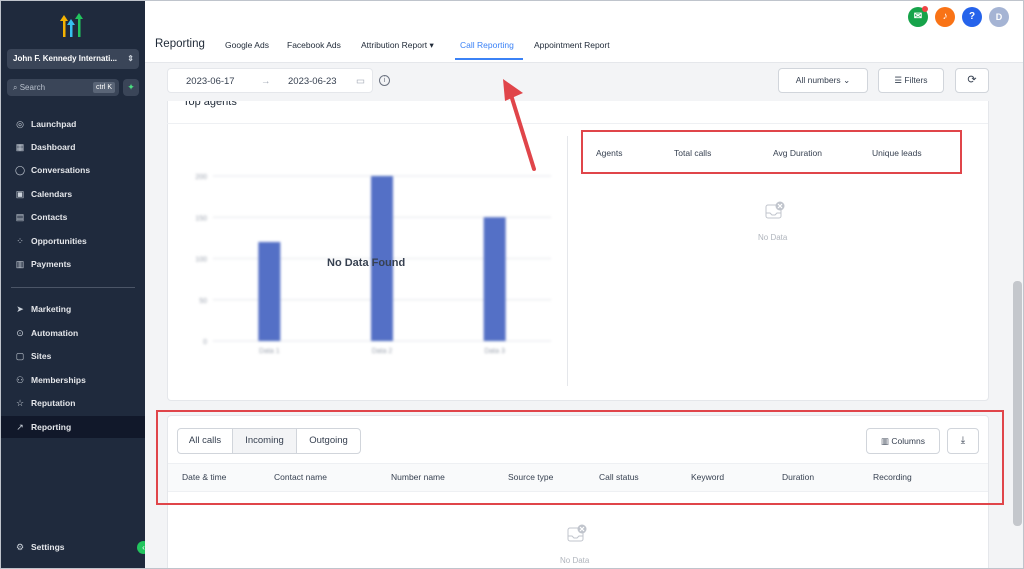 This screenshot has height=569, width=1024. What do you see at coordinates (314, 45) in the screenshot?
I see `tab-facebook-ads: Facebook Ads` at bounding box center [314, 45].